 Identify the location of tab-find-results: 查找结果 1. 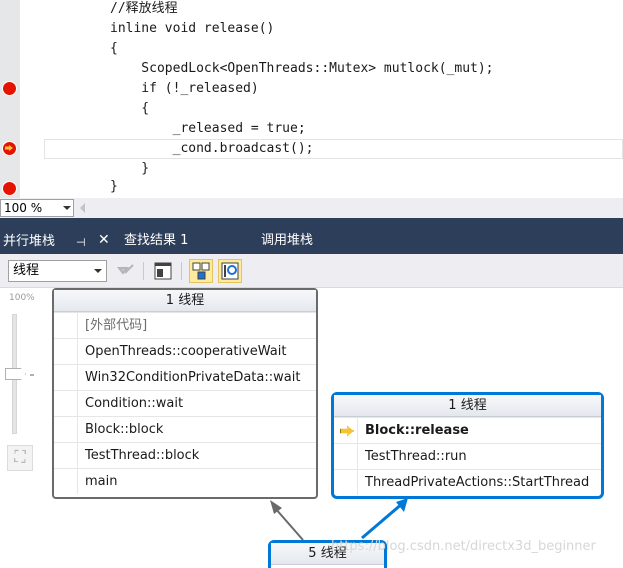
(156, 241).